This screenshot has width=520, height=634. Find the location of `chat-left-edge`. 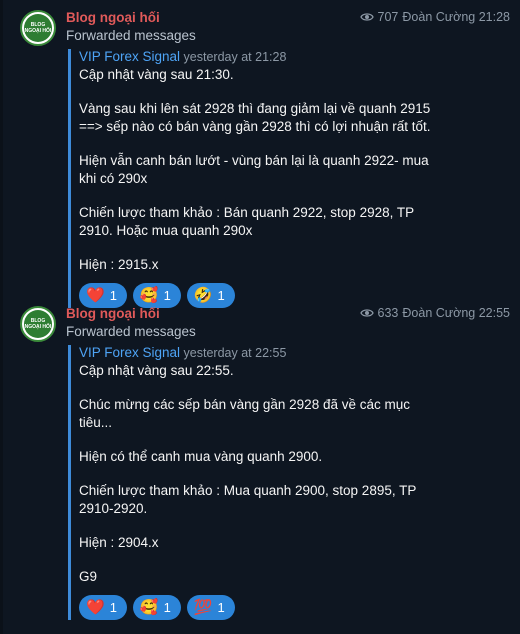

chat-left-edge is located at coordinates (1, 317).